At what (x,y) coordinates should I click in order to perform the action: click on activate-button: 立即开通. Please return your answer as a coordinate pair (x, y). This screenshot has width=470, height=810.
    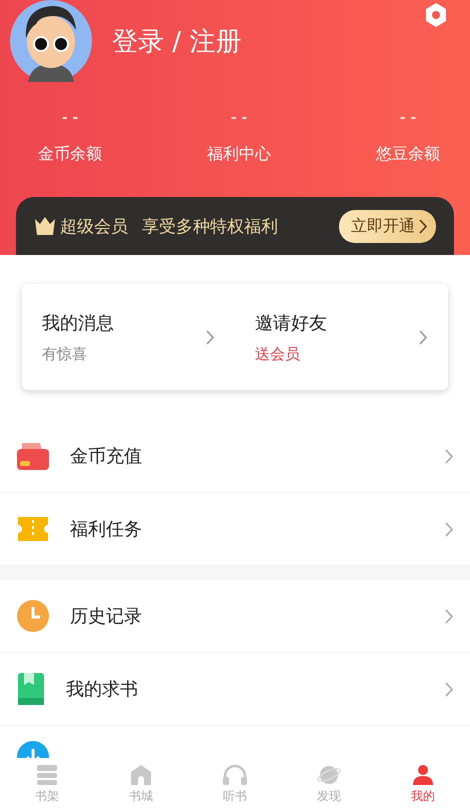
    Looking at the image, I should click on (387, 226).